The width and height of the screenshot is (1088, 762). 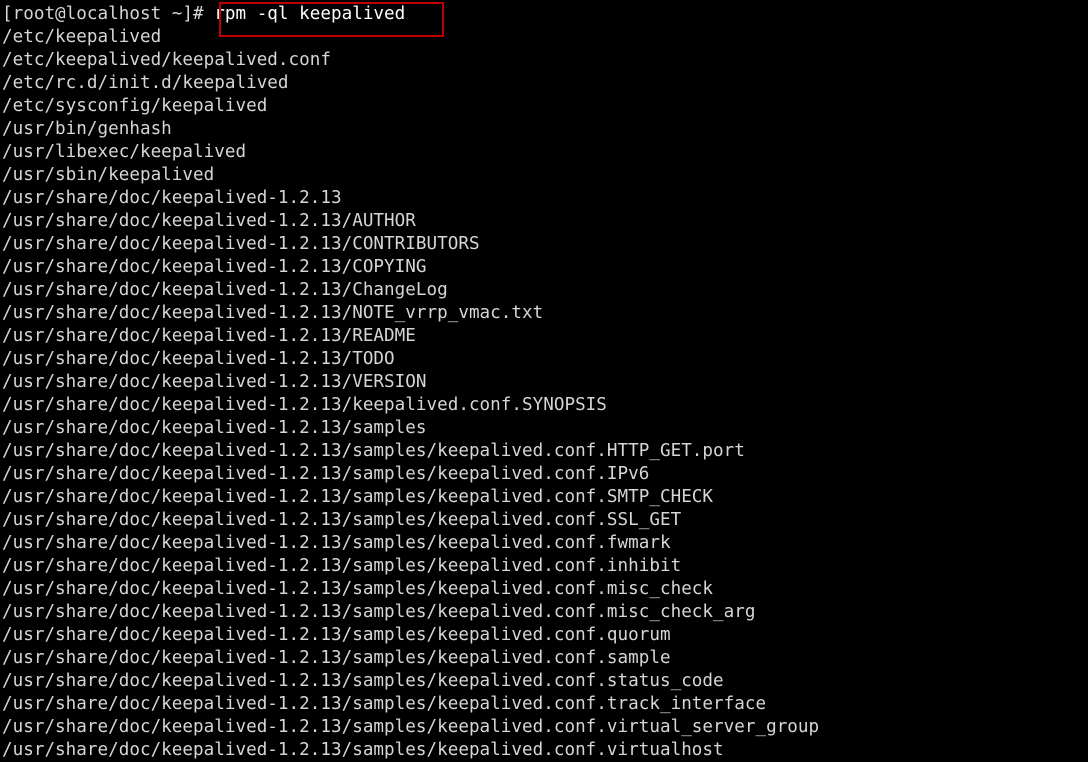 What do you see at coordinates (135, 106) in the screenshot?
I see `output-line: /etc/sysconfig/keepalived` at bounding box center [135, 106].